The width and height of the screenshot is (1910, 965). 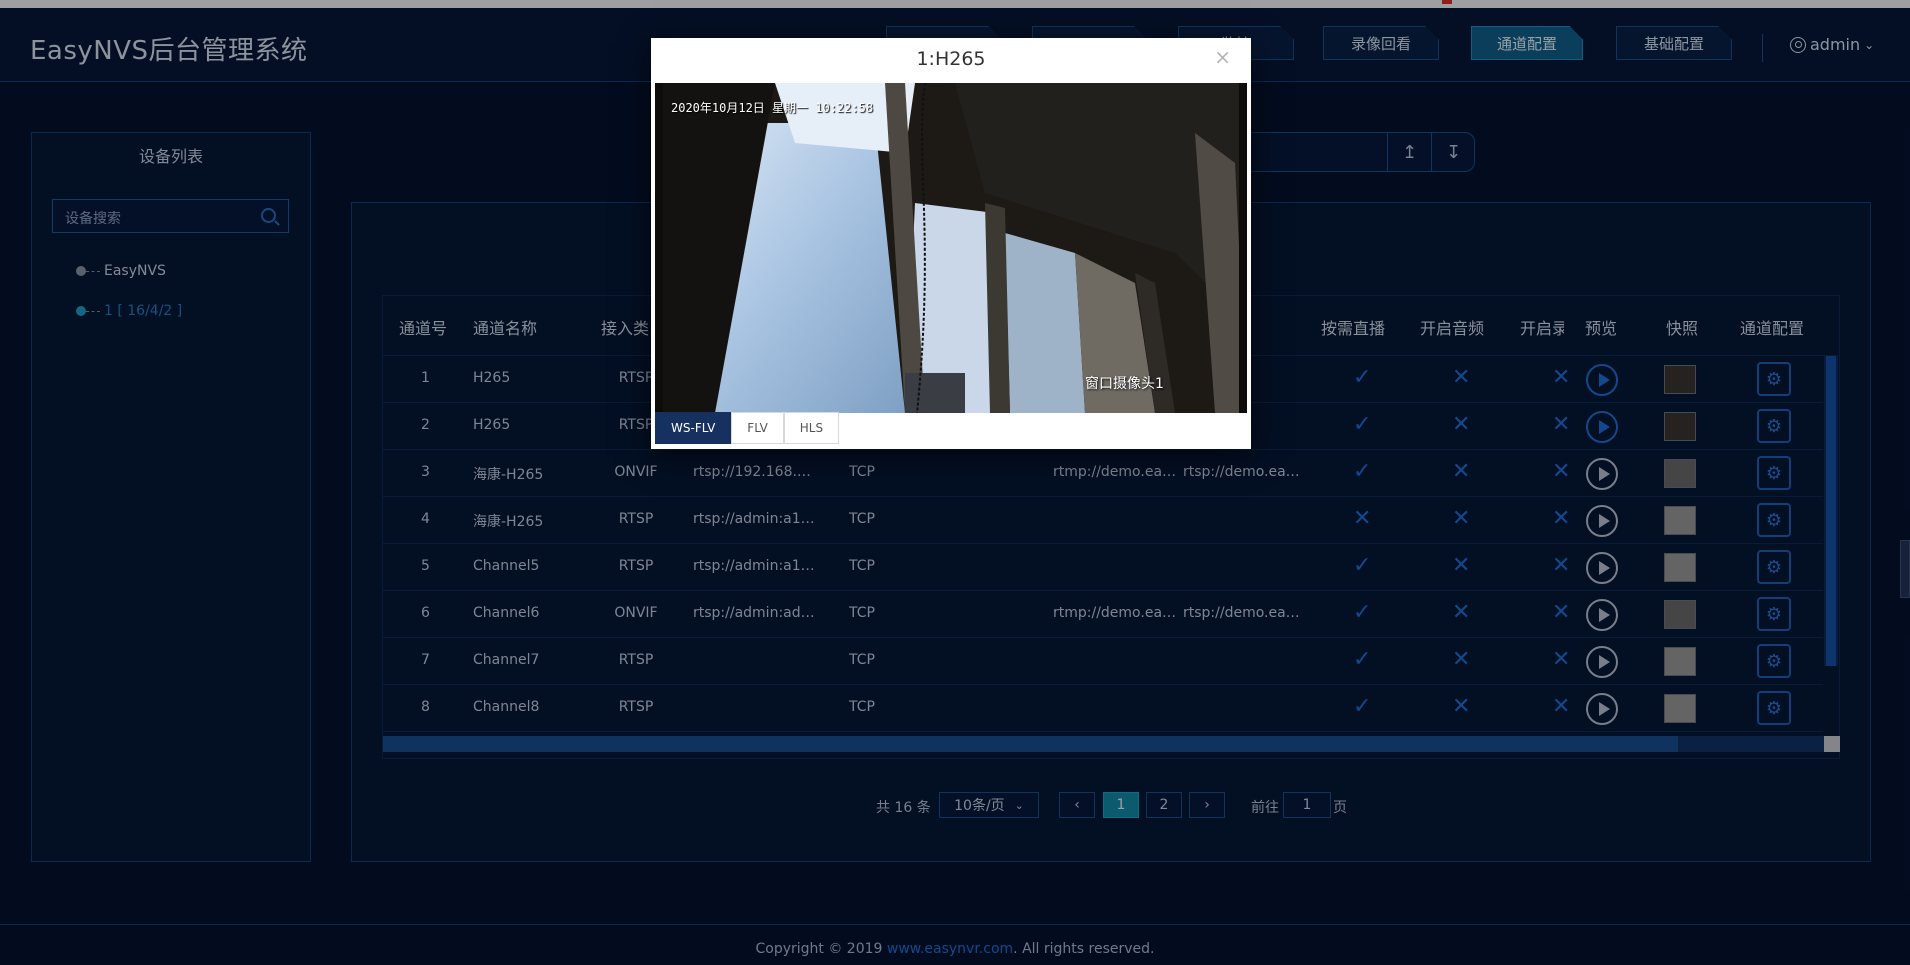 I want to click on video-player: 2020年10月12日 星期一 10:22:58 窗口摄像头1, so click(x=951, y=248).